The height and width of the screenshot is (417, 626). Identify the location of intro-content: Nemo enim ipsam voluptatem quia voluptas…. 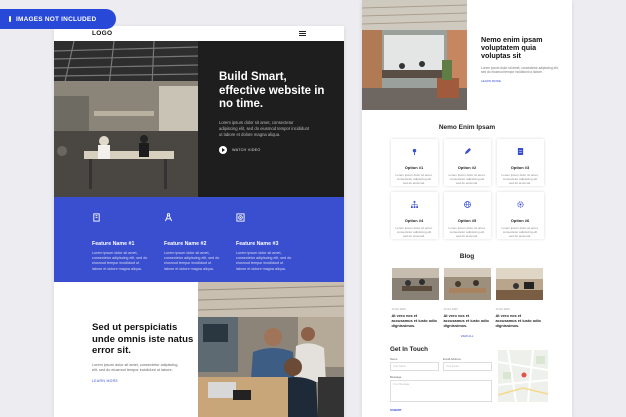
(519, 55).